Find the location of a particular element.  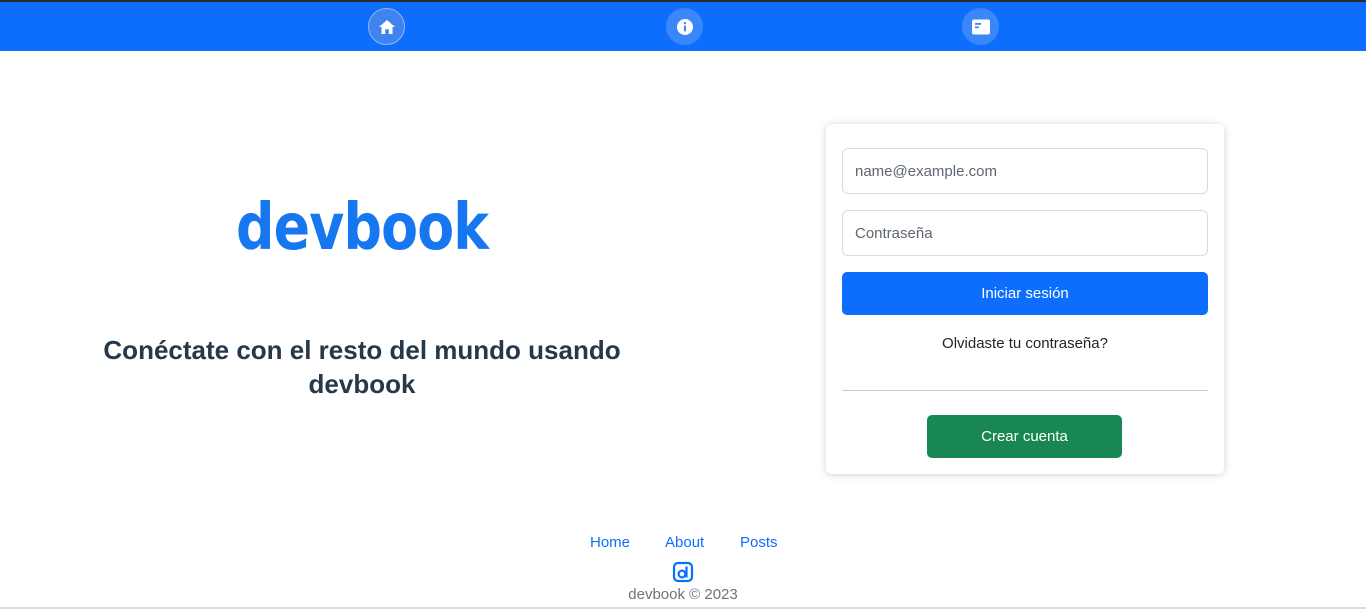

info-icon is located at coordinates (684, 26).